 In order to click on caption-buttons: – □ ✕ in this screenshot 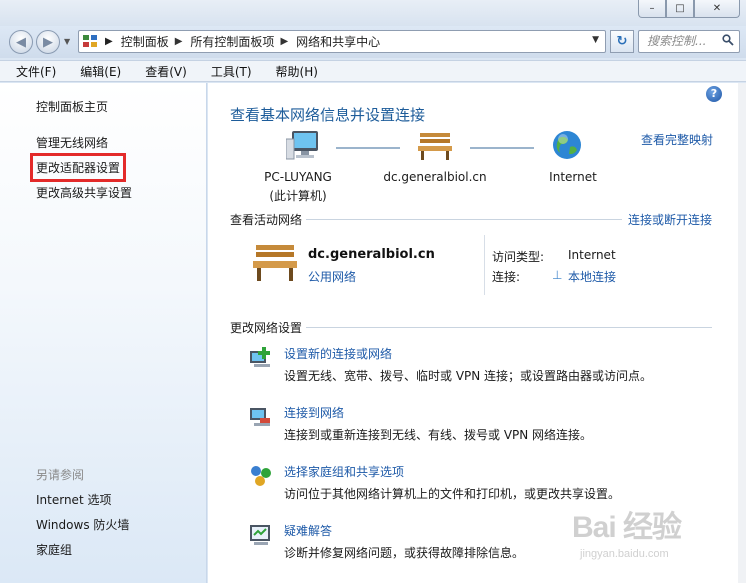, I will do `click(689, 9)`.